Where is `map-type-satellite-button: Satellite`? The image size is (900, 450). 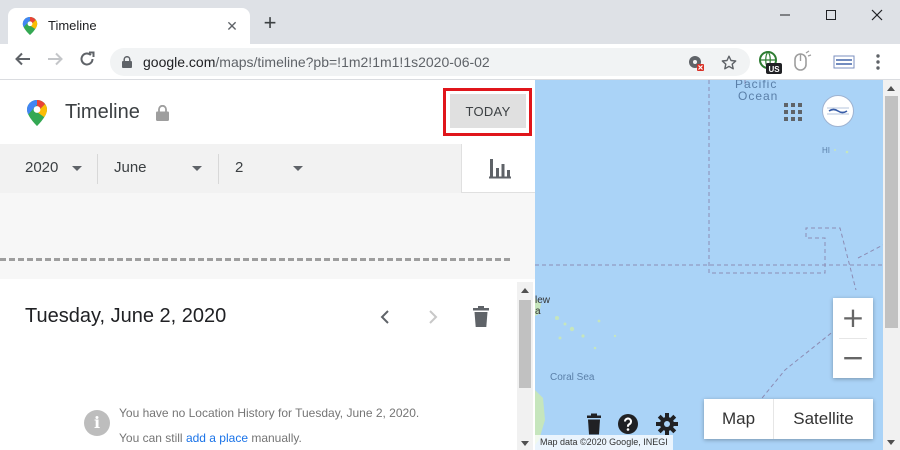 map-type-satellite-button: Satellite is located at coordinates (823, 419).